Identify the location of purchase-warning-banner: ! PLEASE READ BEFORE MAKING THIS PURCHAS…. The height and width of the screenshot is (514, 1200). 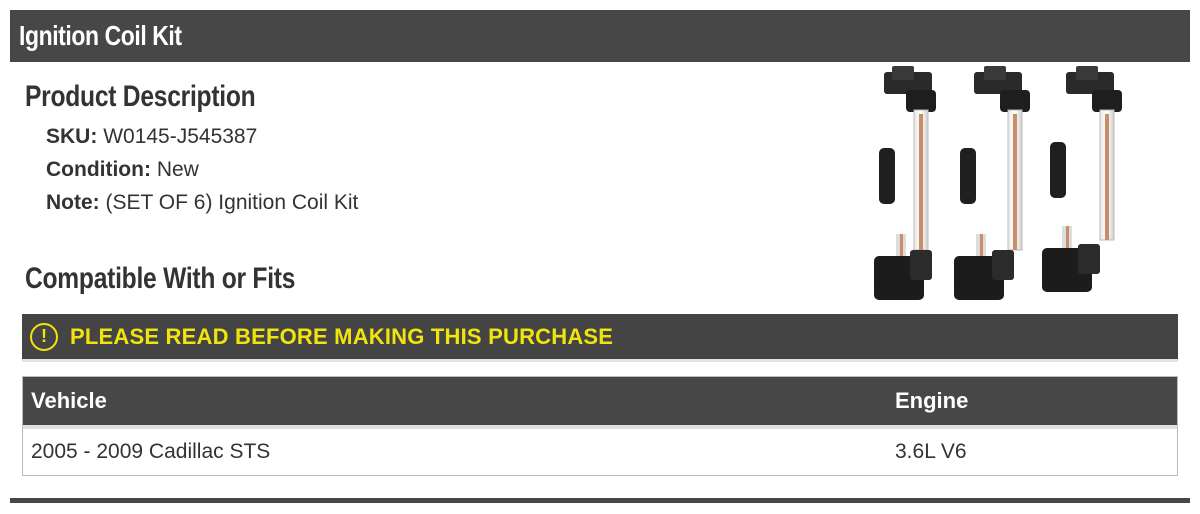
(600, 338).